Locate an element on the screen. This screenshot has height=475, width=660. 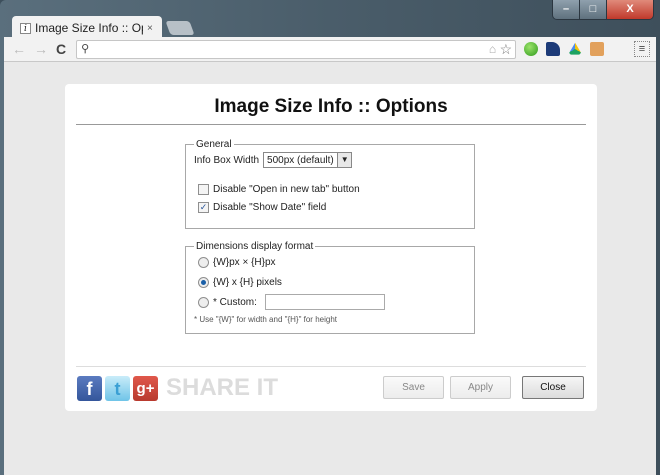
share-it-label: SHARE IT is located at coordinates (222, 387).